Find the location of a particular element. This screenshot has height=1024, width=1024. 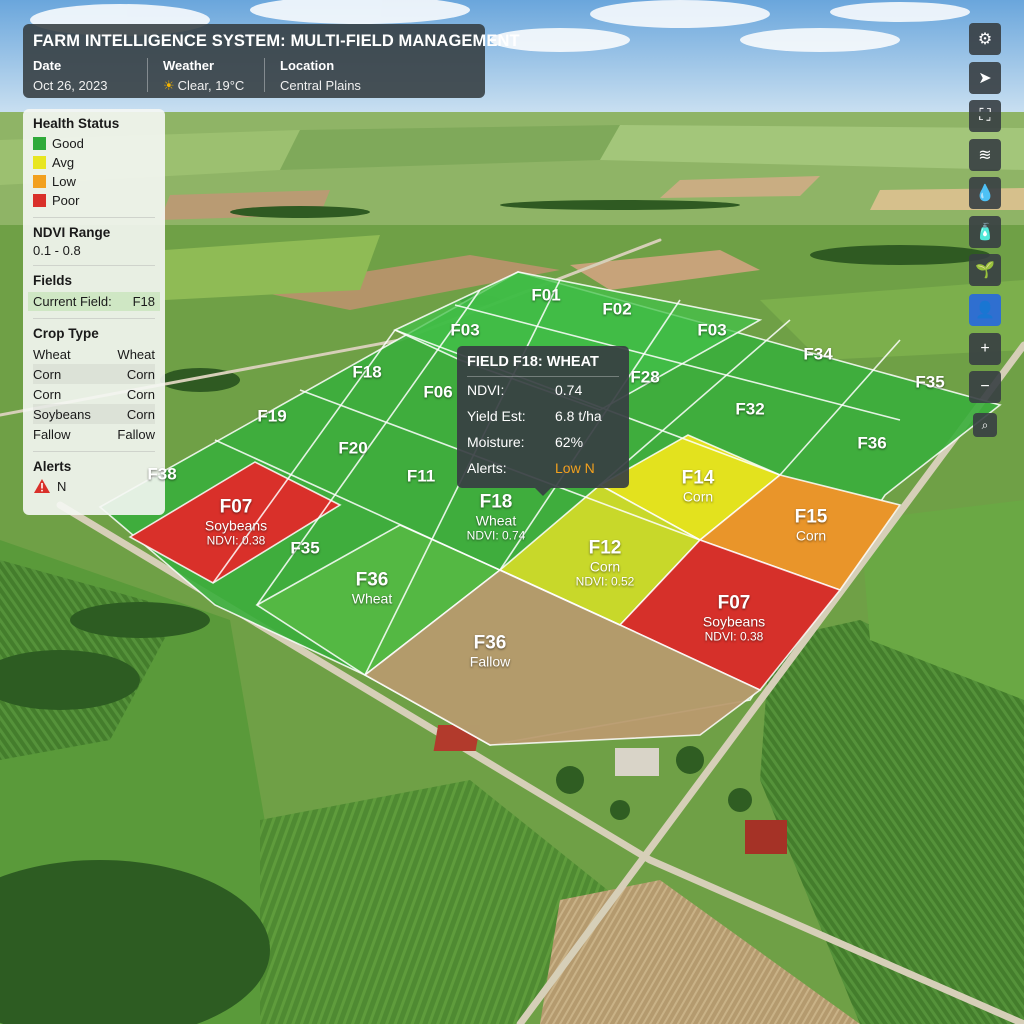

field-label-f11: F11 is located at coordinates (421, 476).